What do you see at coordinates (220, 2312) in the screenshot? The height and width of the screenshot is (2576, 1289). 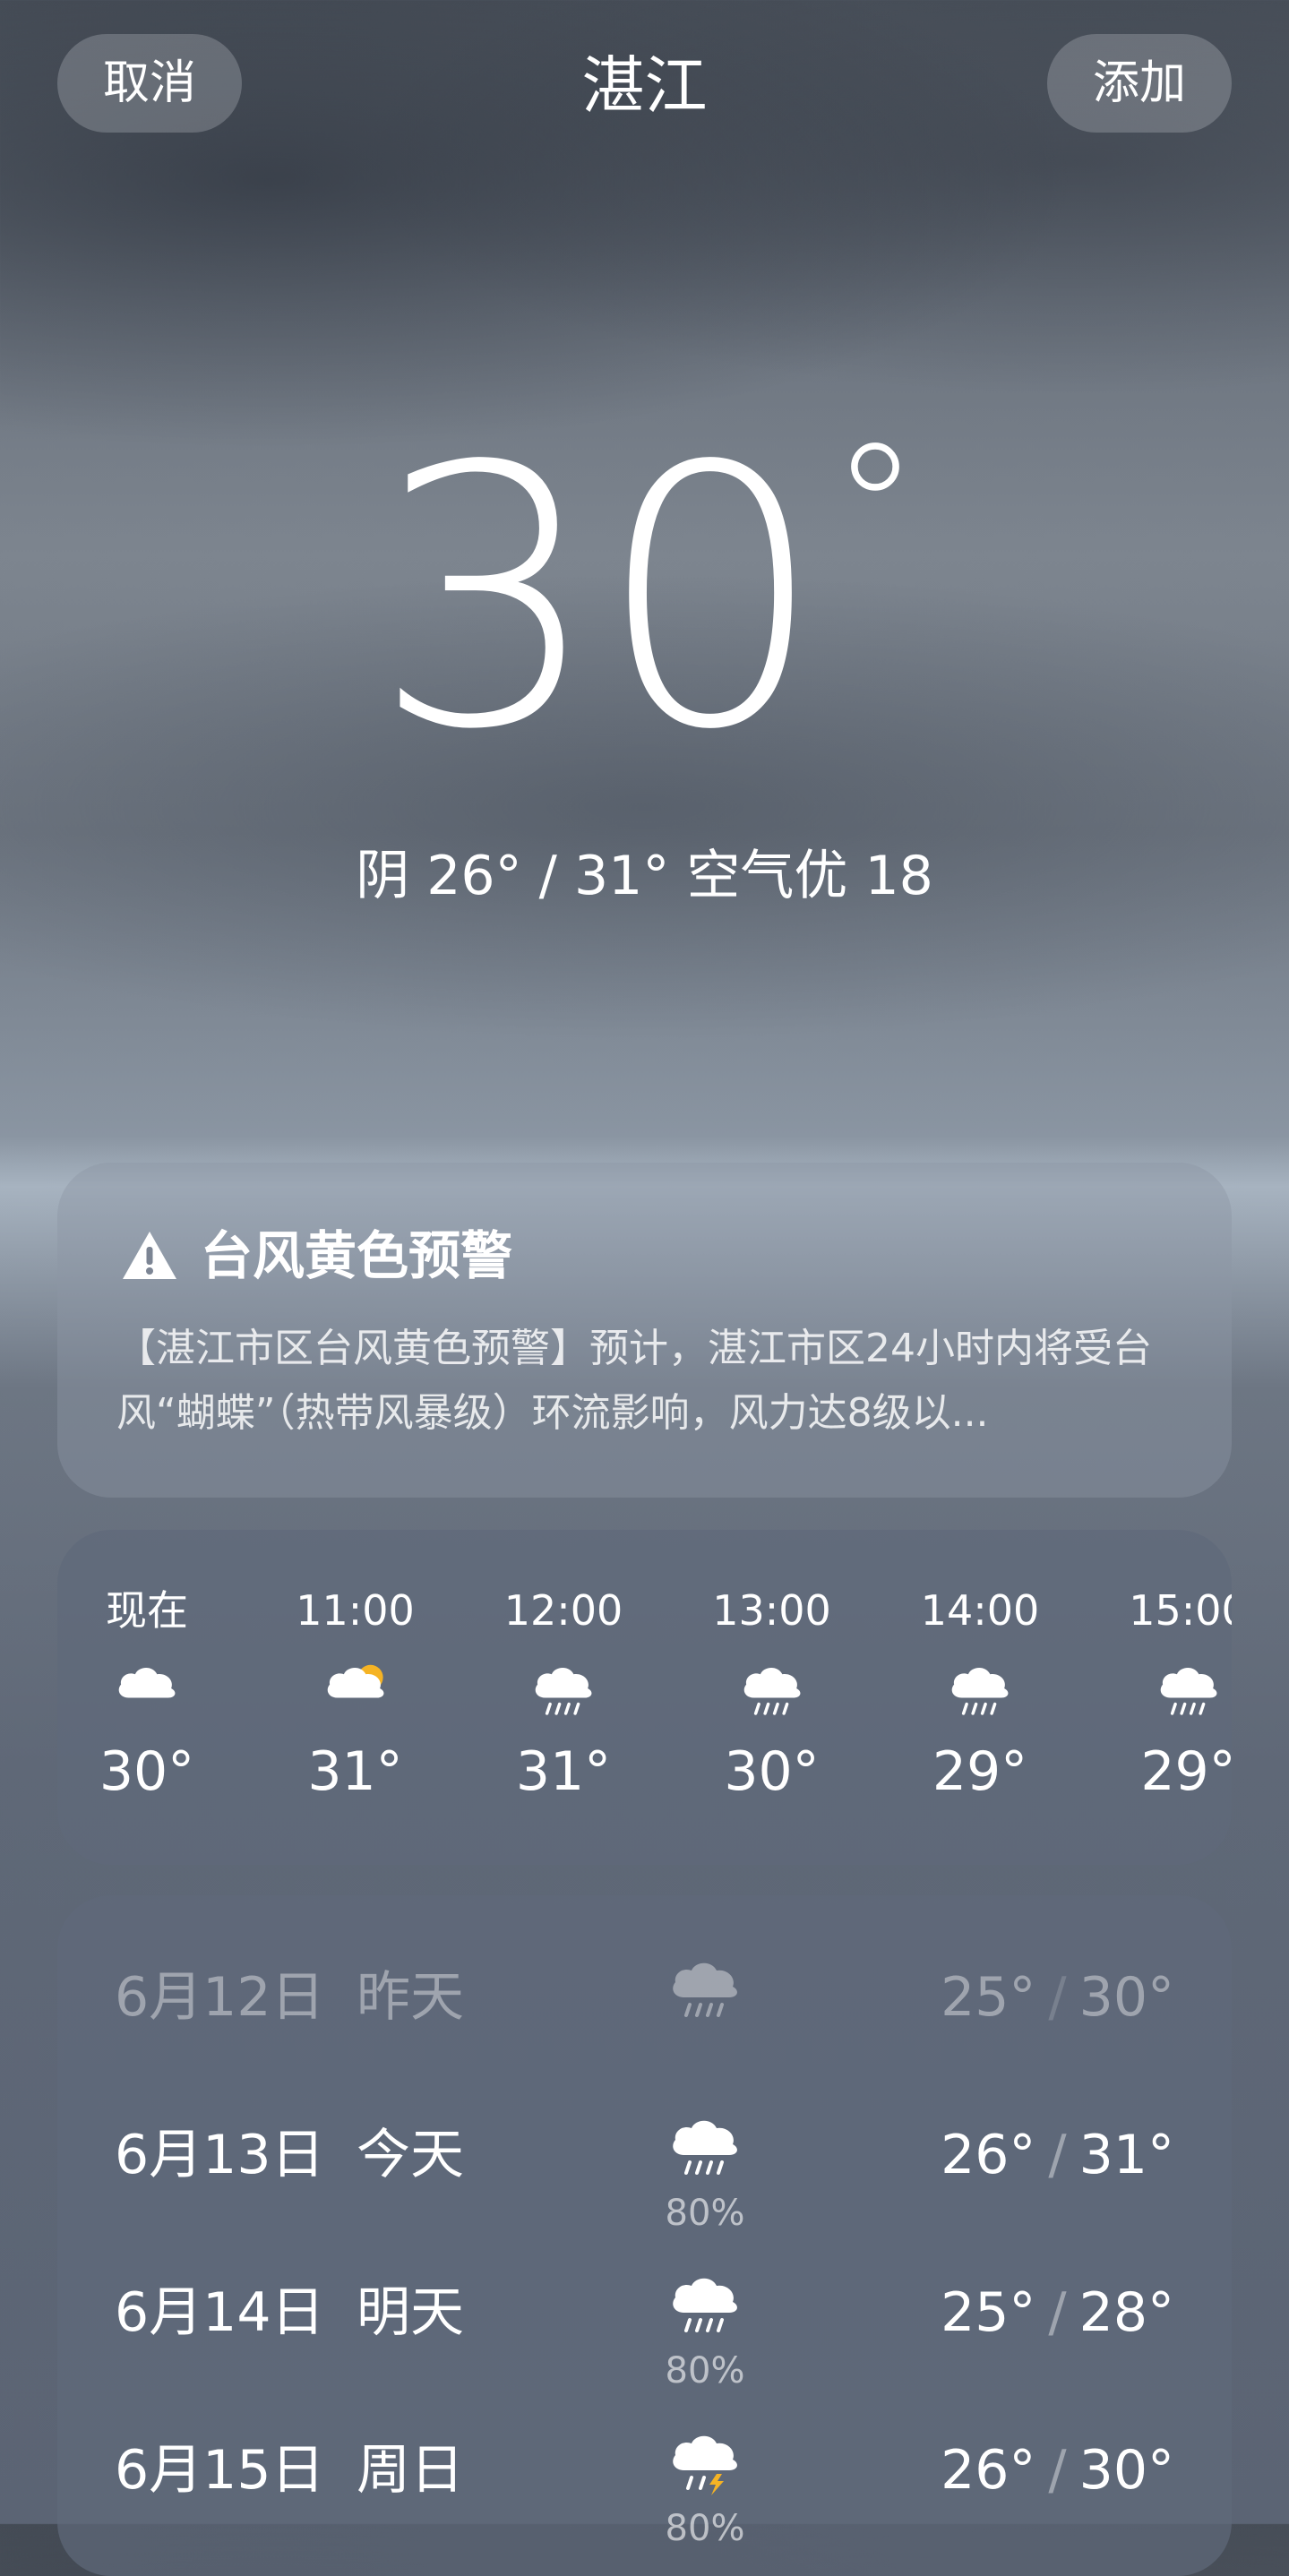 I see `day-date: 6月14日` at bounding box center [220, 2312].